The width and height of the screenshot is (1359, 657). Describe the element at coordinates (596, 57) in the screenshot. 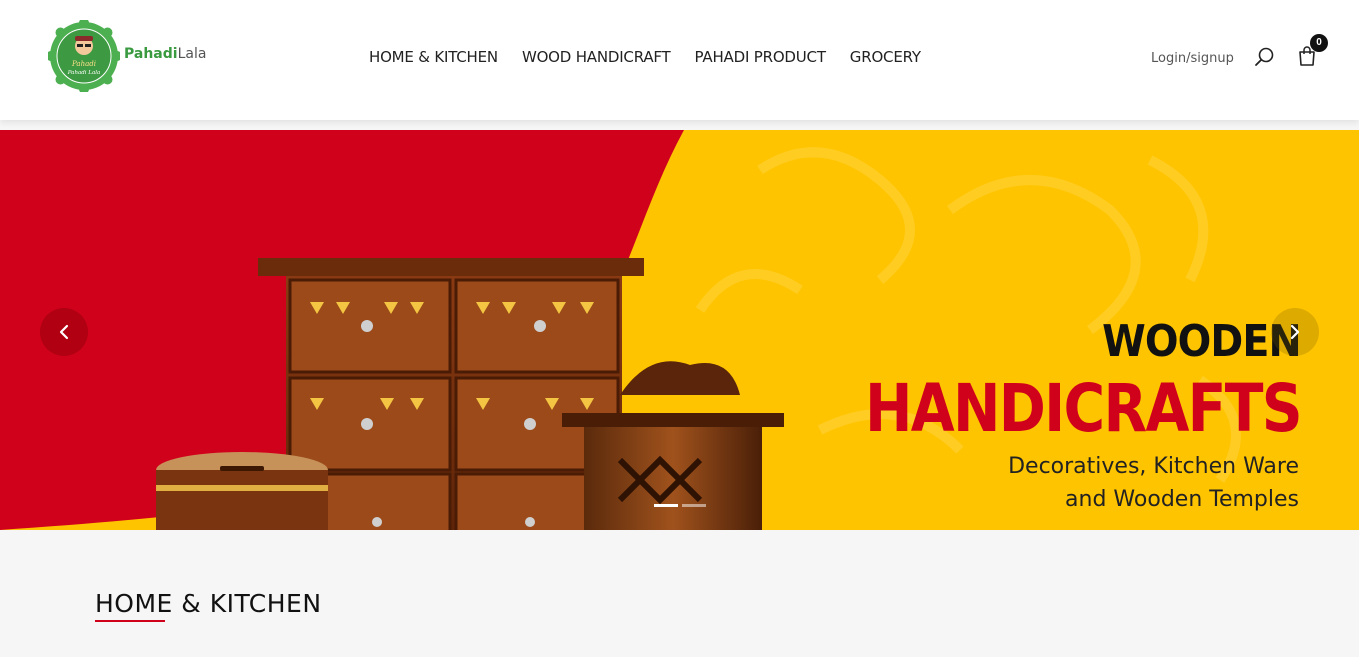

I see `nav-wood-handicraft: WOOD HANDICRAFT` at that location.